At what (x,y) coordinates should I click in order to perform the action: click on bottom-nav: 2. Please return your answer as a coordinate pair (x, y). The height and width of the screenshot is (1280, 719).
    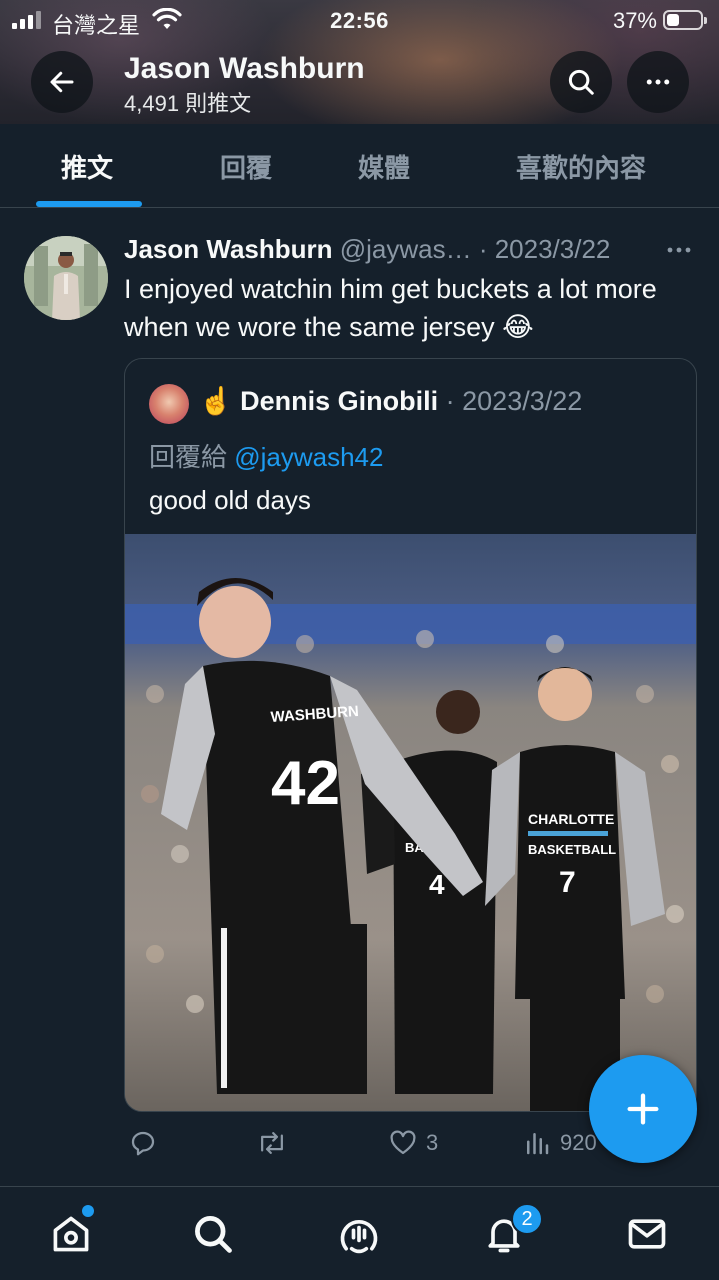
    Looking at the image, I should click on (359, 1233).